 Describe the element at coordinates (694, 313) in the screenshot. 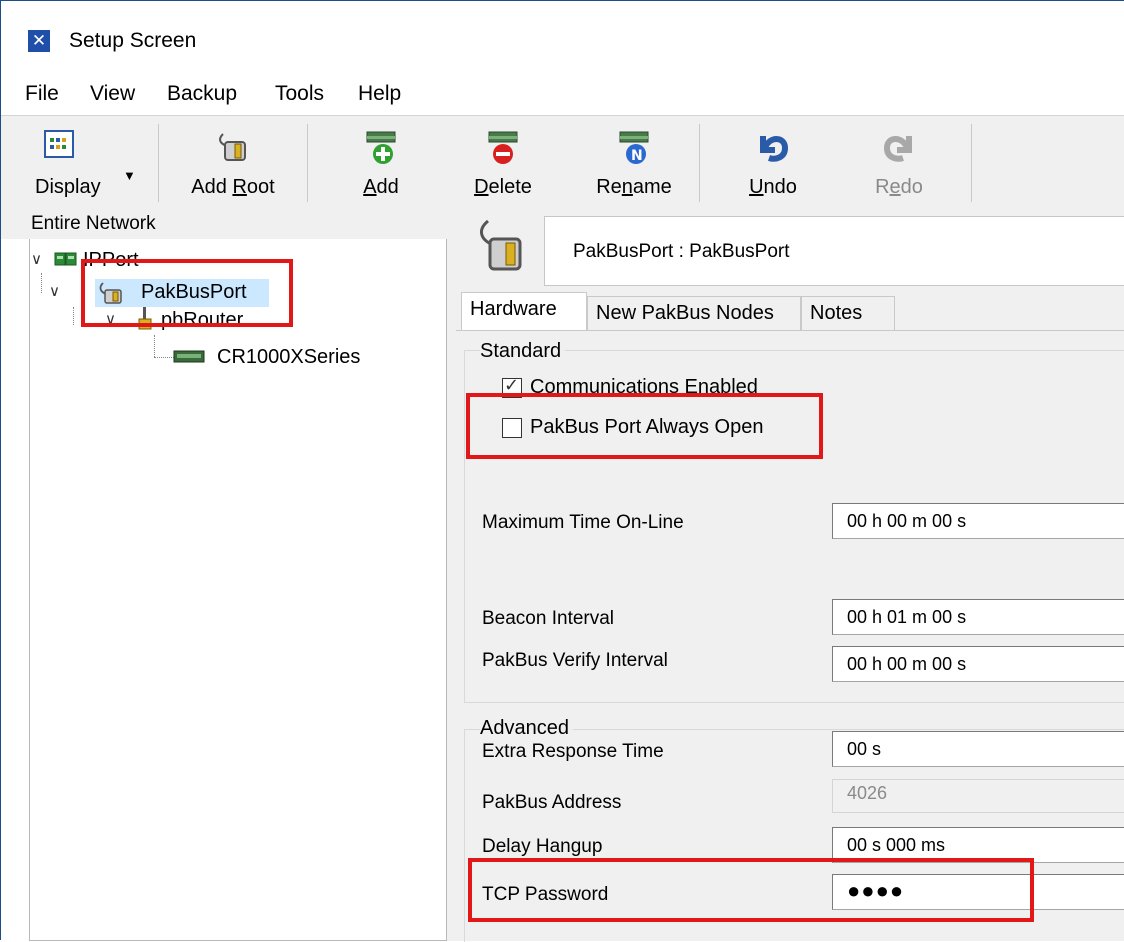

I see `tab-new-pakbus-nodes: New PakBus Nodes` at that location.